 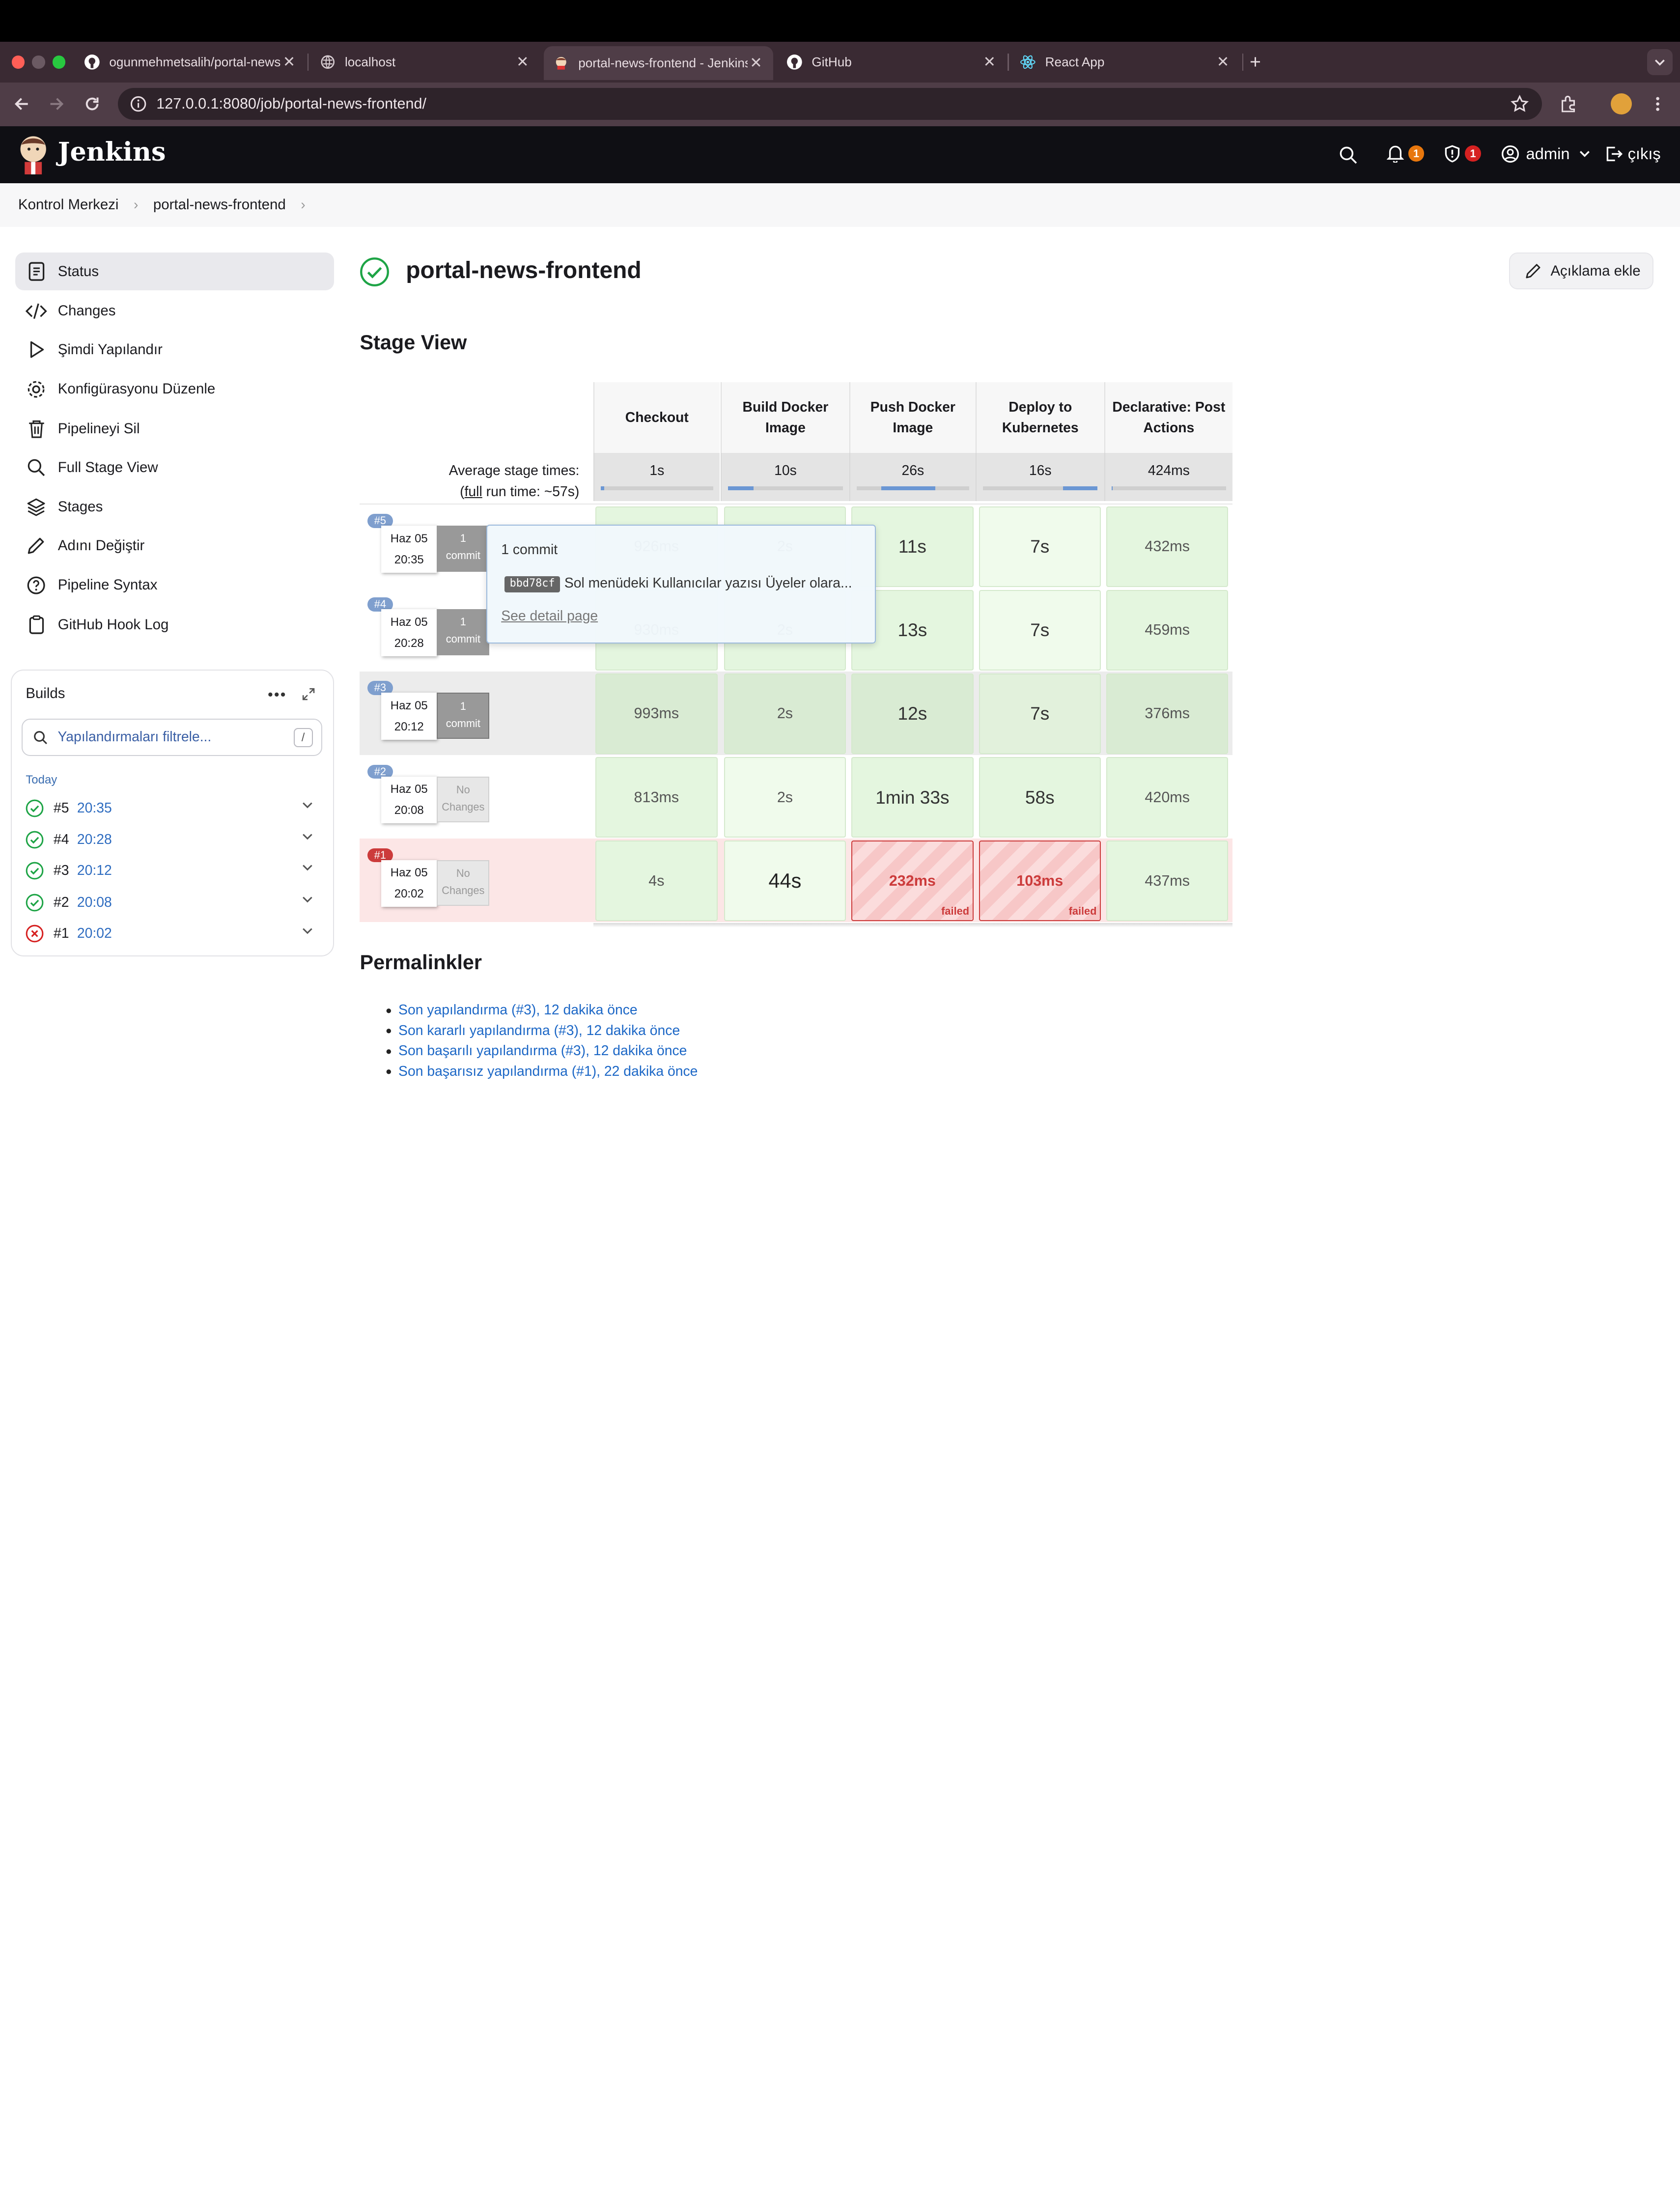 I want to click on site-info-icon, so click(x=138, y=103).